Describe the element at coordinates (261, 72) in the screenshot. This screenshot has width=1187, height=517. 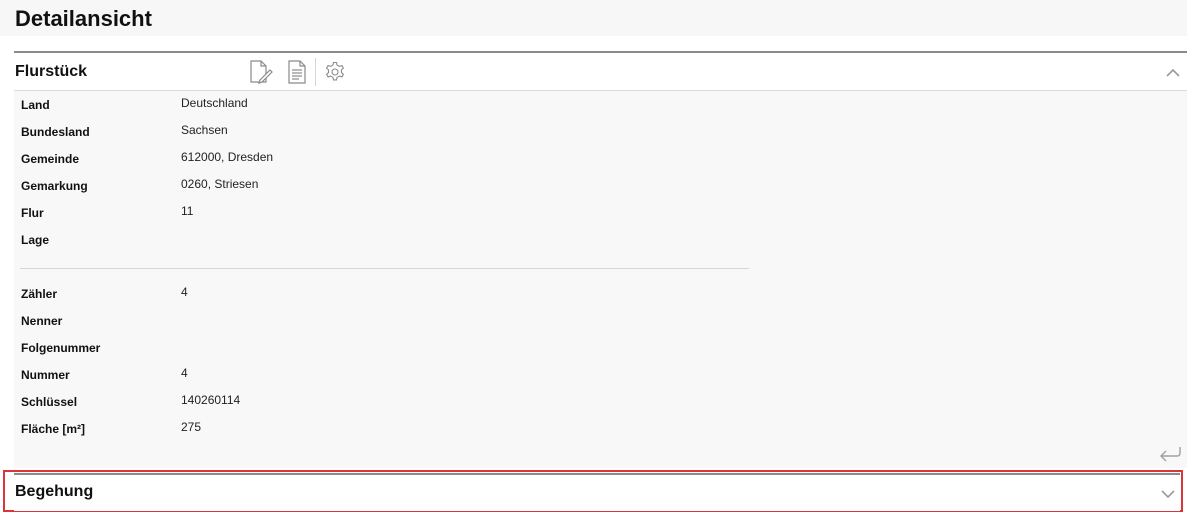
I see `edit-document-icon` at that location.